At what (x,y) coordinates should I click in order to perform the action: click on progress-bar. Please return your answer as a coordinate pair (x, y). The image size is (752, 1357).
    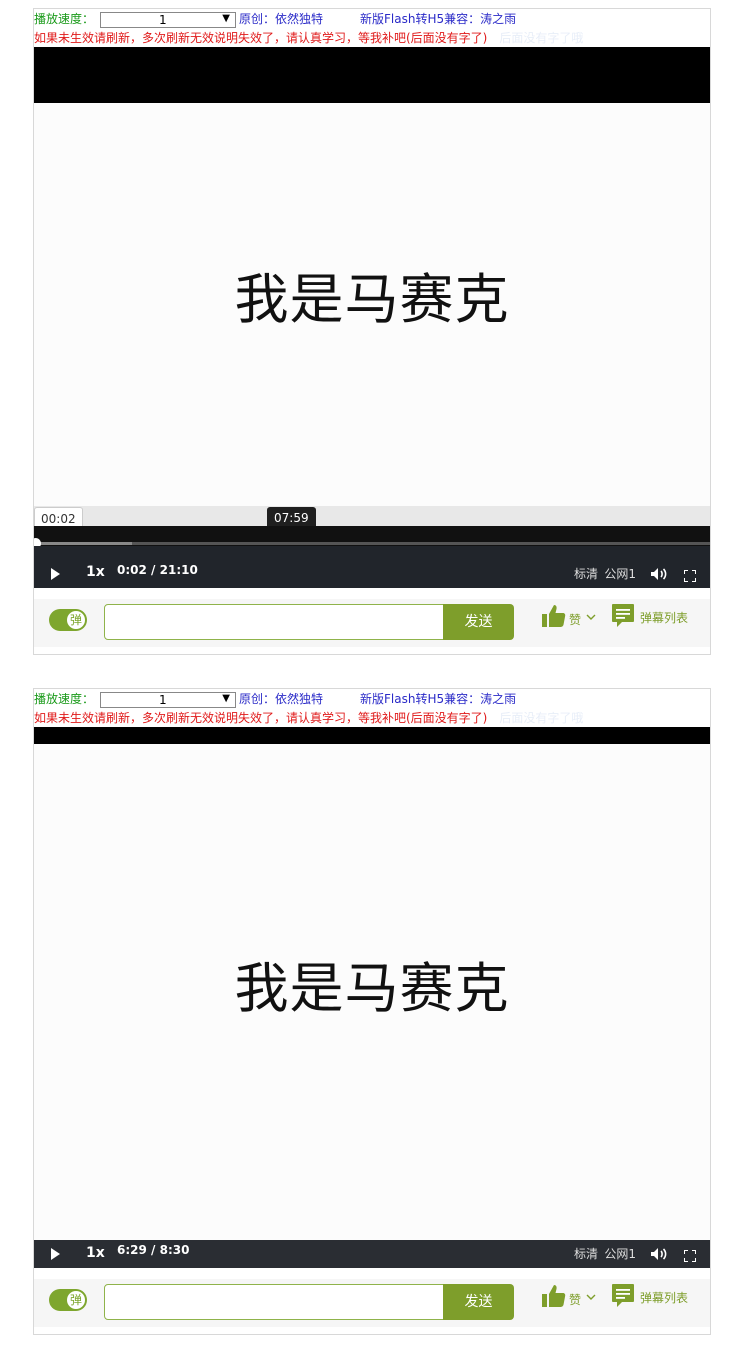
    Looking at the image, I should click on (372, 537).